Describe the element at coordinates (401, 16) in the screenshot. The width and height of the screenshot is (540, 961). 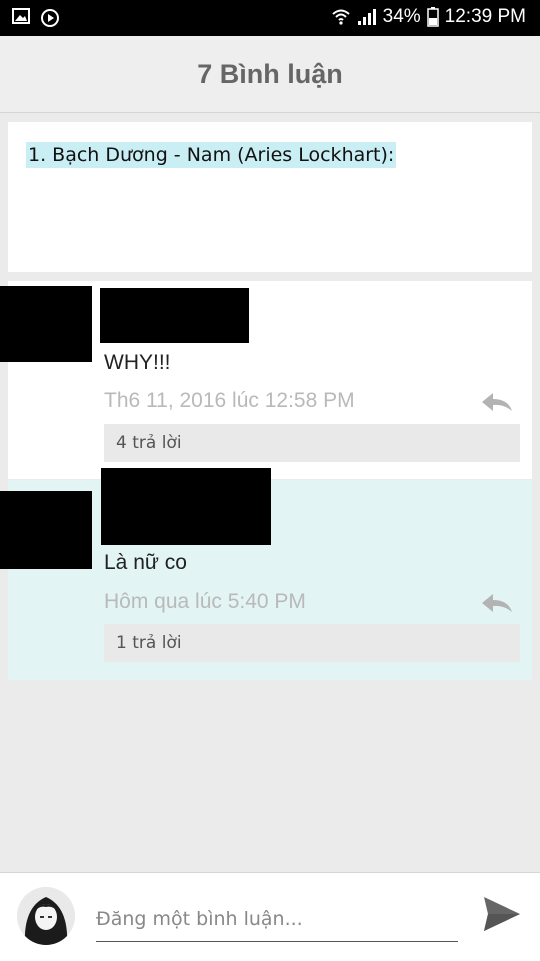
I see `battery-percent: 34%` at that location.